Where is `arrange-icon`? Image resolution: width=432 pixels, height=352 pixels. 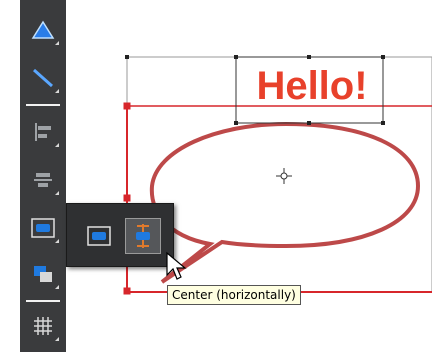
arrange-icon is located at coordinates (43, 274).